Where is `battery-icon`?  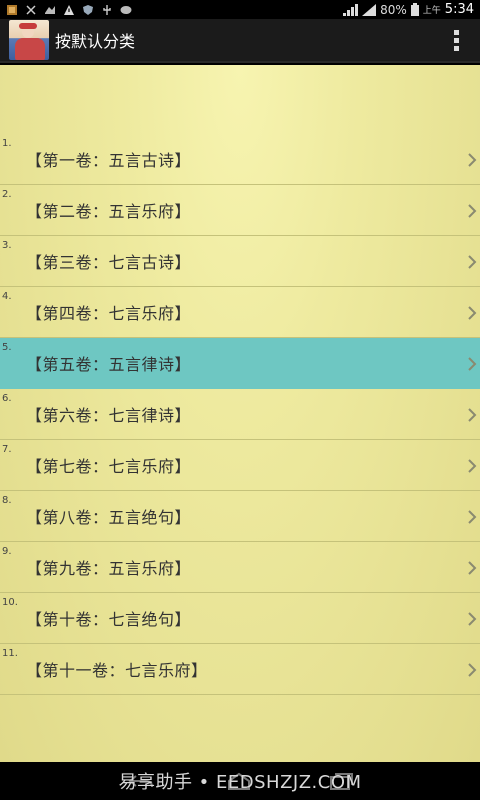 battery-icon is located at coordinates (414, 9).